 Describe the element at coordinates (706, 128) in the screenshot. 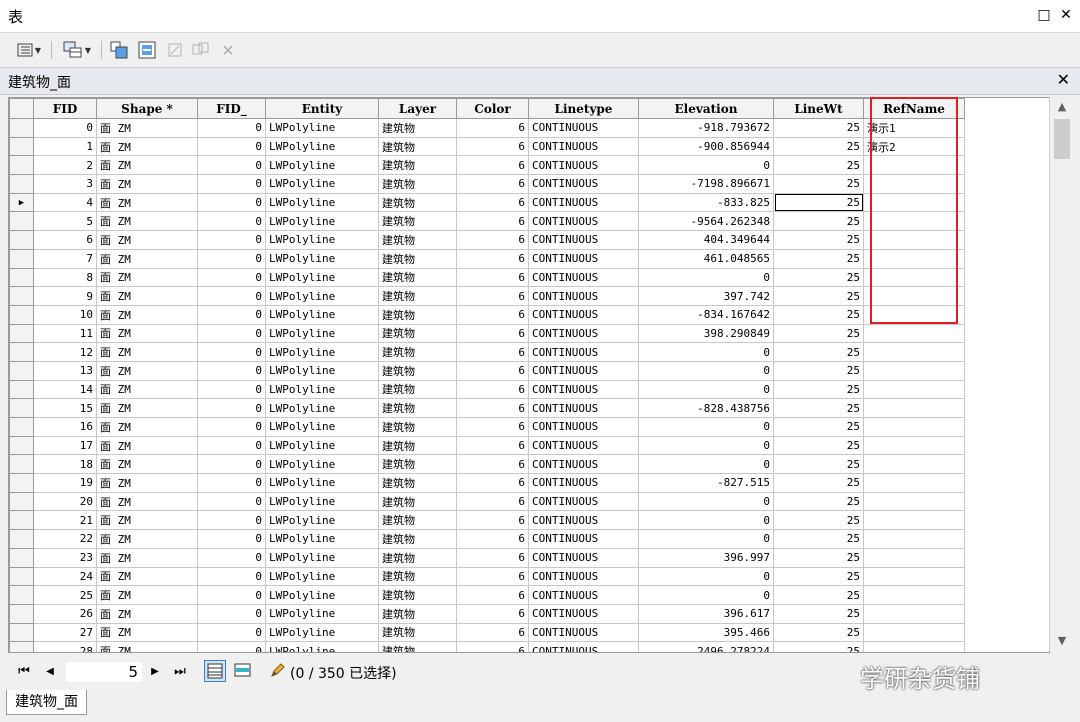

I see `elevation-cell: -918.793672` at that location.